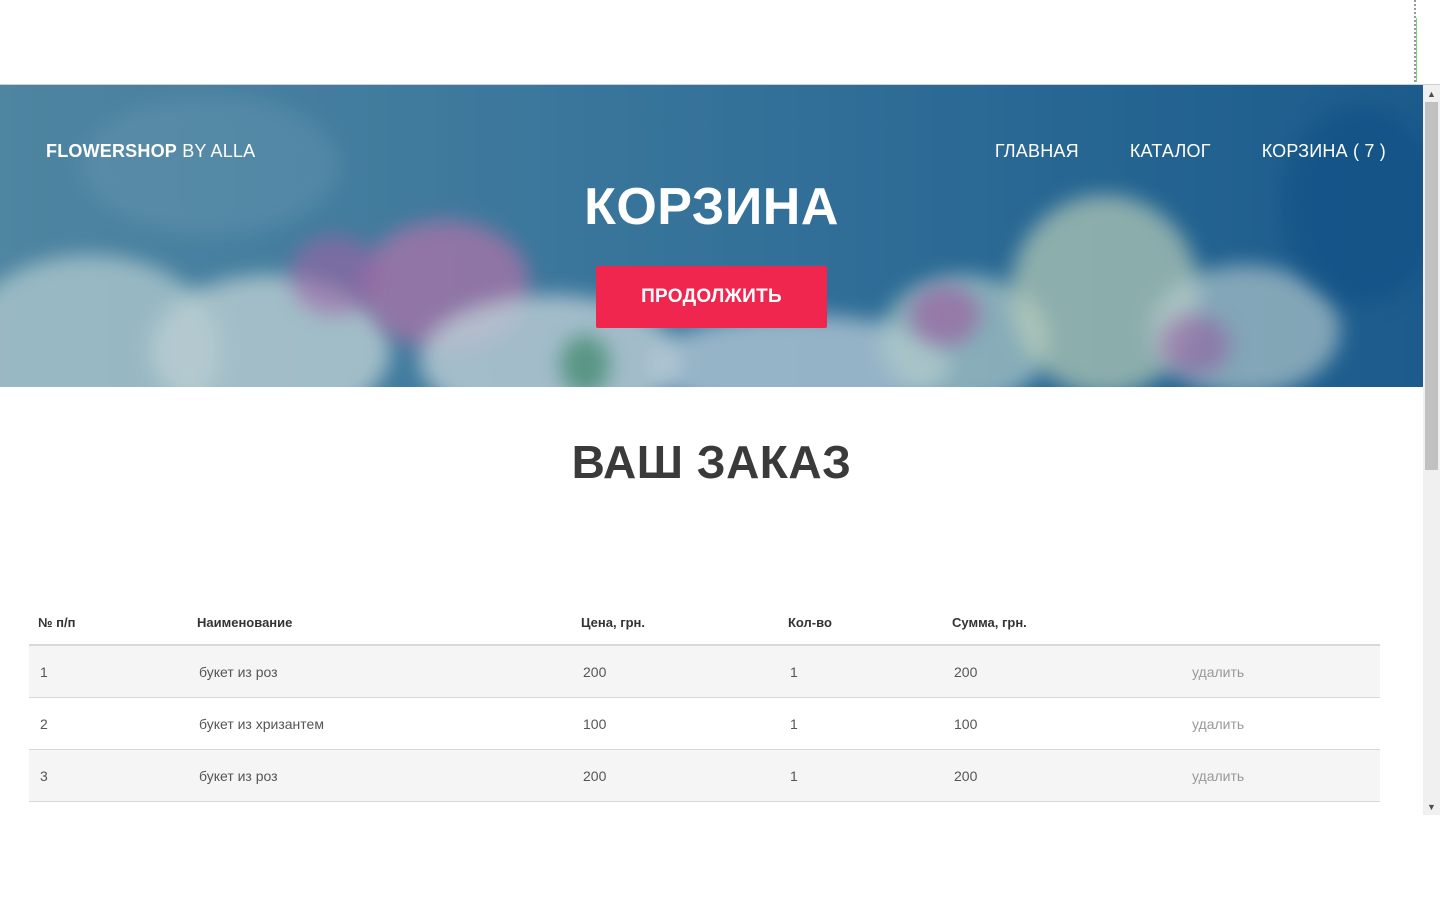  I want to click on nav-home: ГЛАВНАЯ, so click(1037, 151).